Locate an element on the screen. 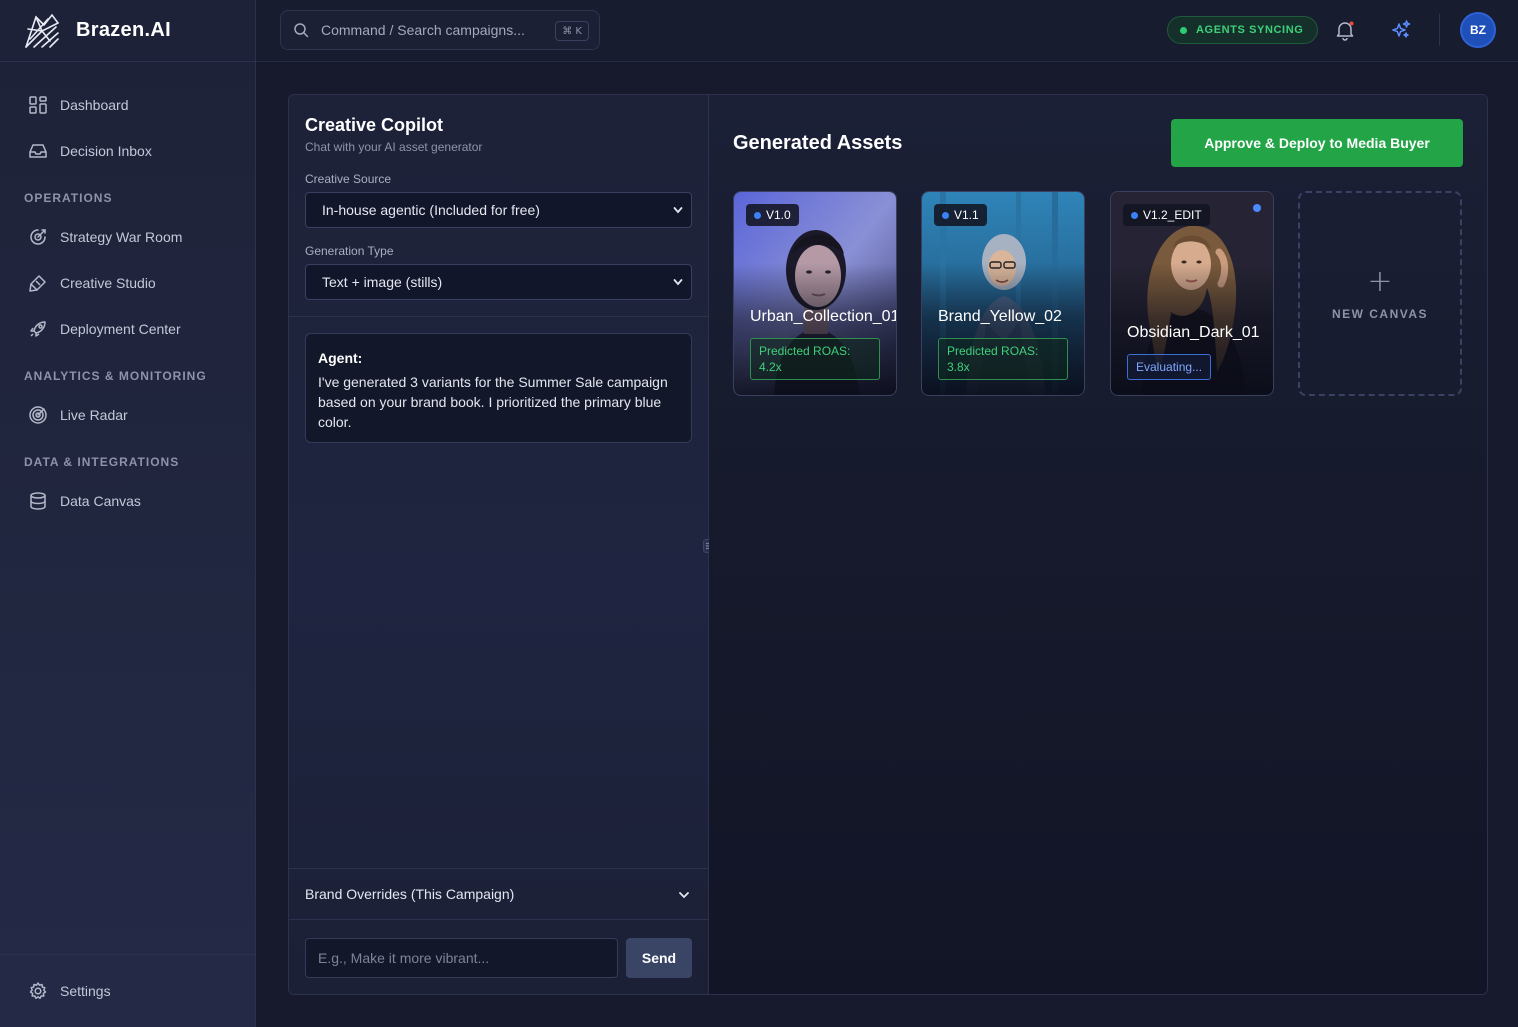 This screenshot has height=1027, width=1518. brand-header: Brazen.AI is located at coordinates (127, 31).